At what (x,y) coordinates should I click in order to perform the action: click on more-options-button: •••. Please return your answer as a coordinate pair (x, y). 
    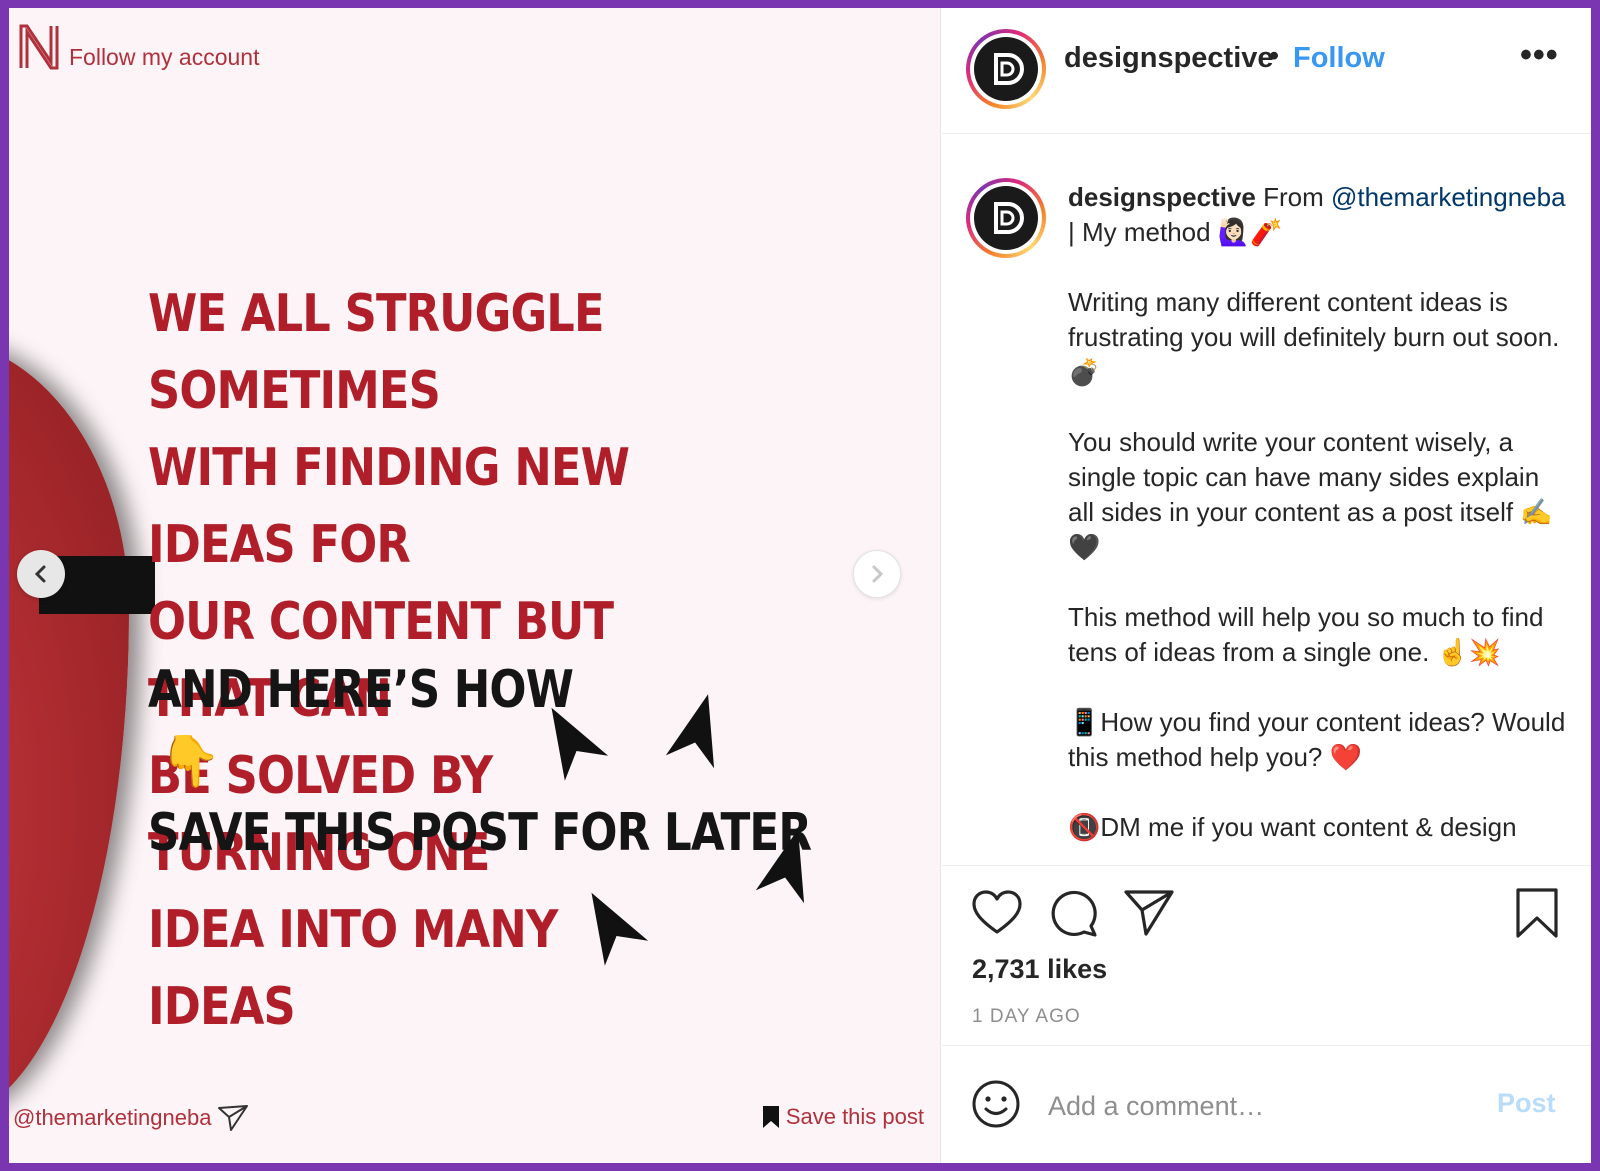
    Looking at the image, I should click on (1539, 55).